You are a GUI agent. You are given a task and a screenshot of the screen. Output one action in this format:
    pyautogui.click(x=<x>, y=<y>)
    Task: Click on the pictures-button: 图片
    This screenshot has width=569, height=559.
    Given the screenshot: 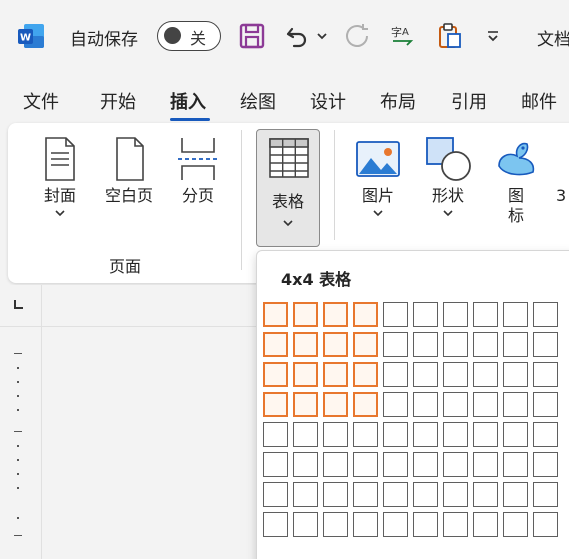 What is the action you would take?
    pyautogui.click(x=378, y=177)
    